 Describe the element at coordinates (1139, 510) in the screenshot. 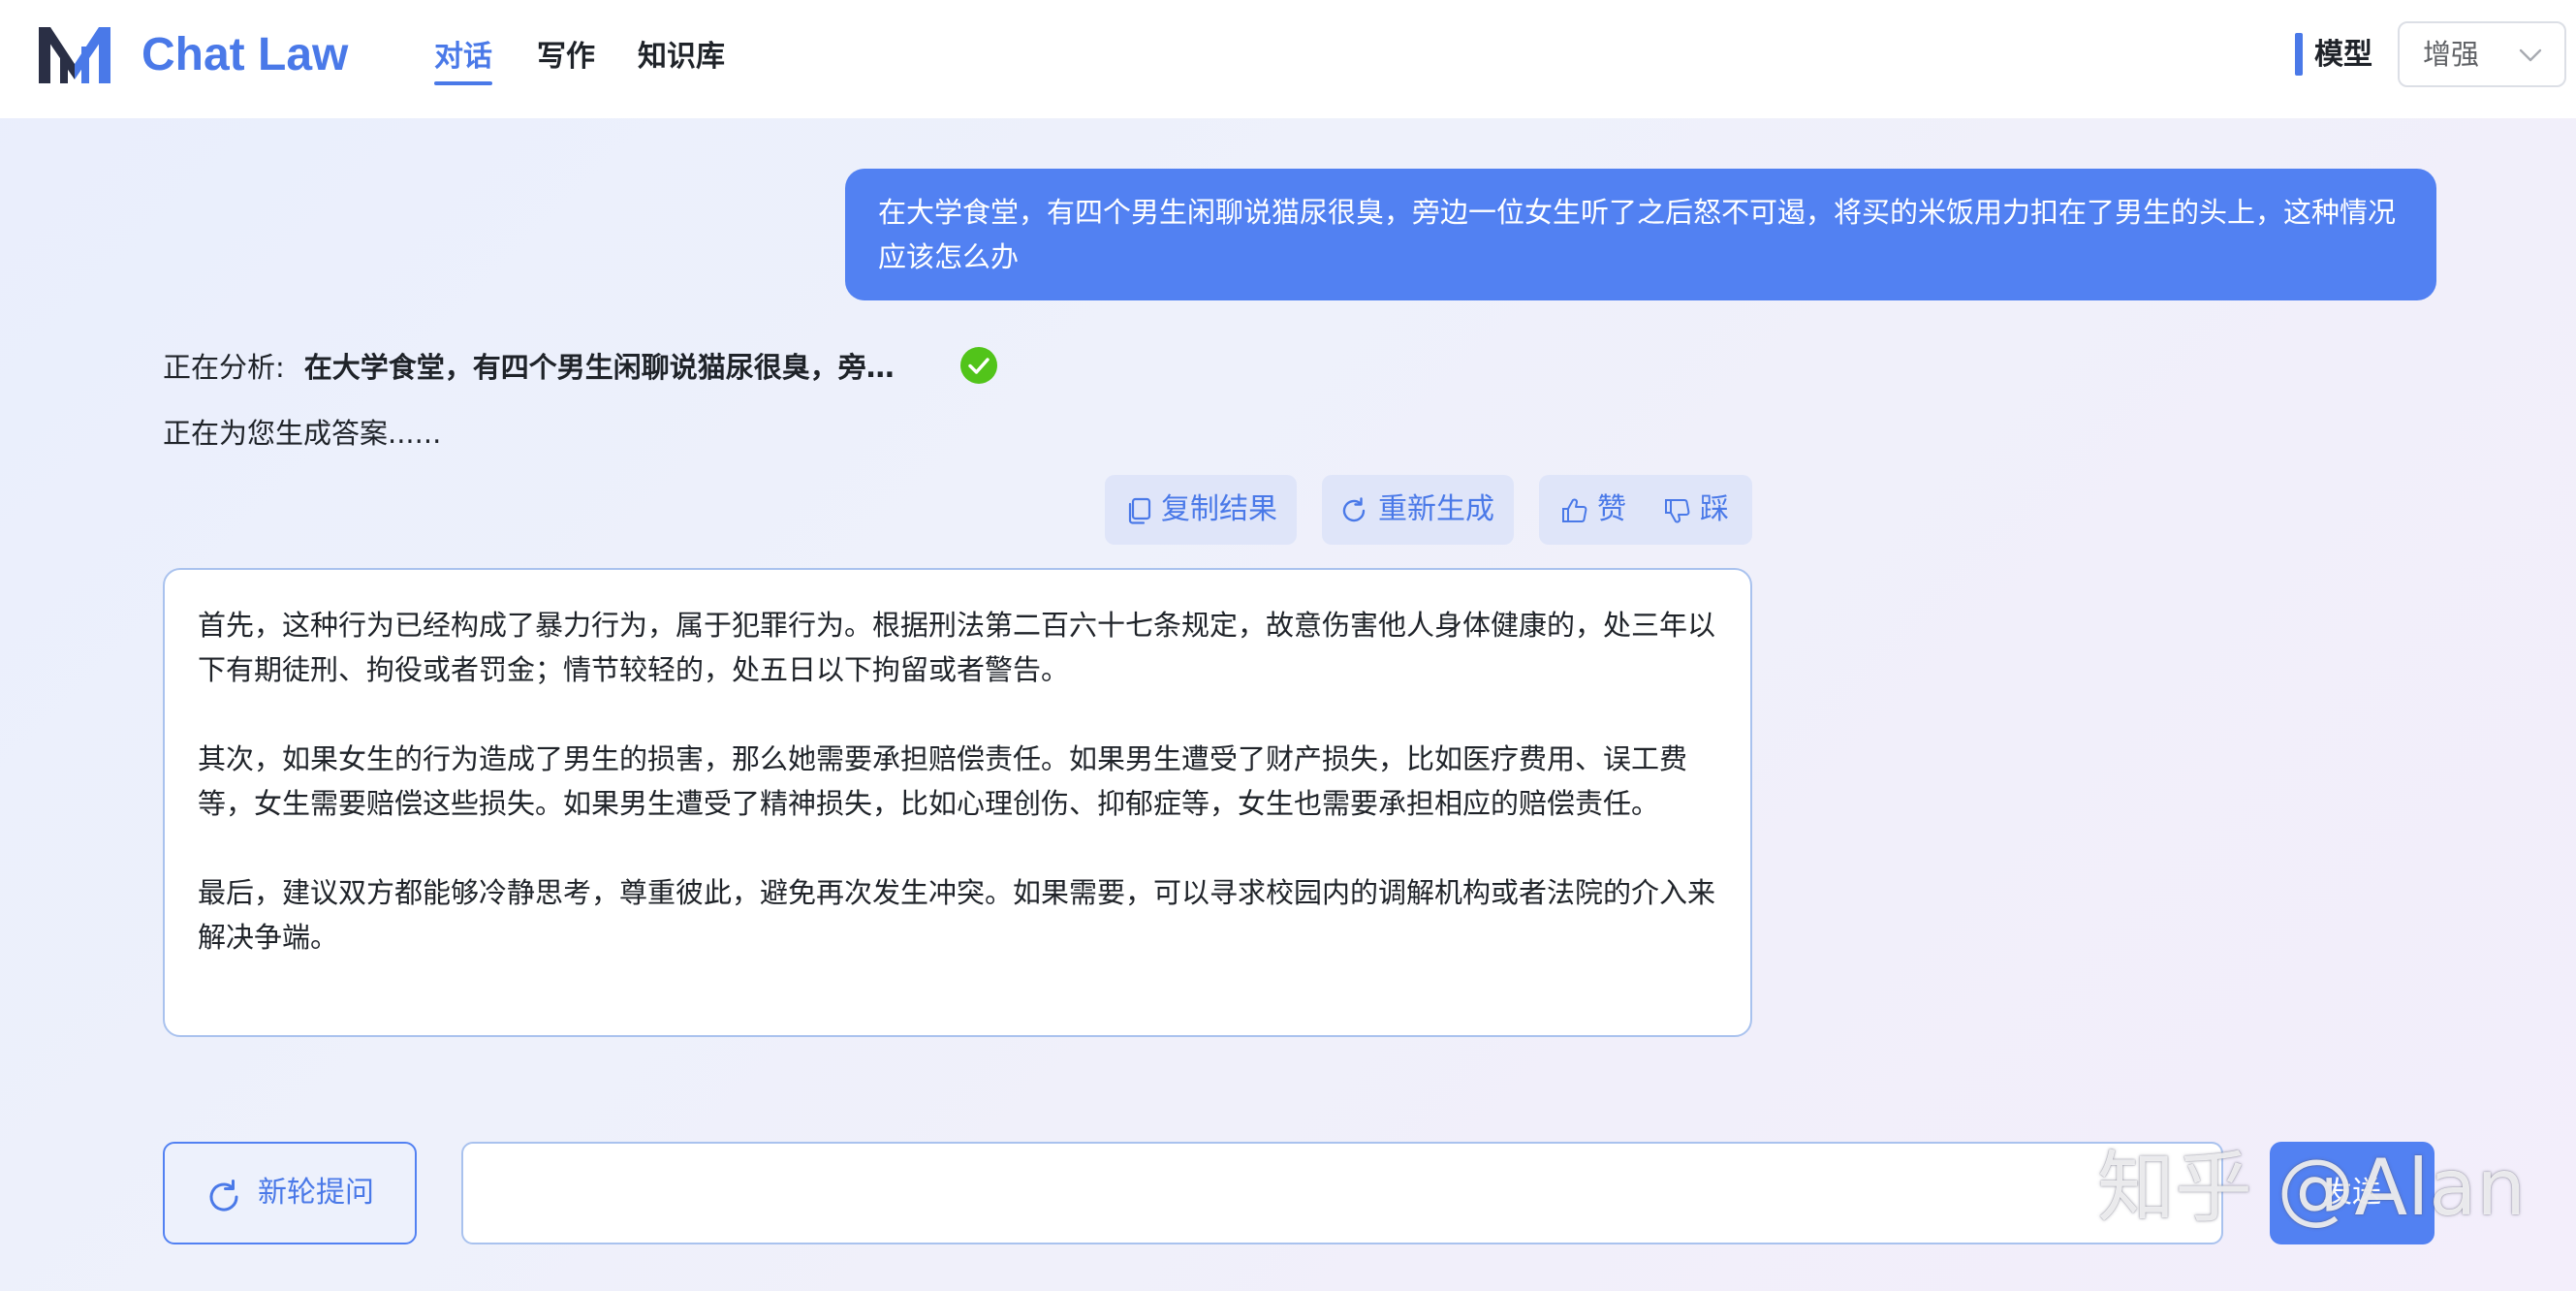

I see `copy-icon` at that location.